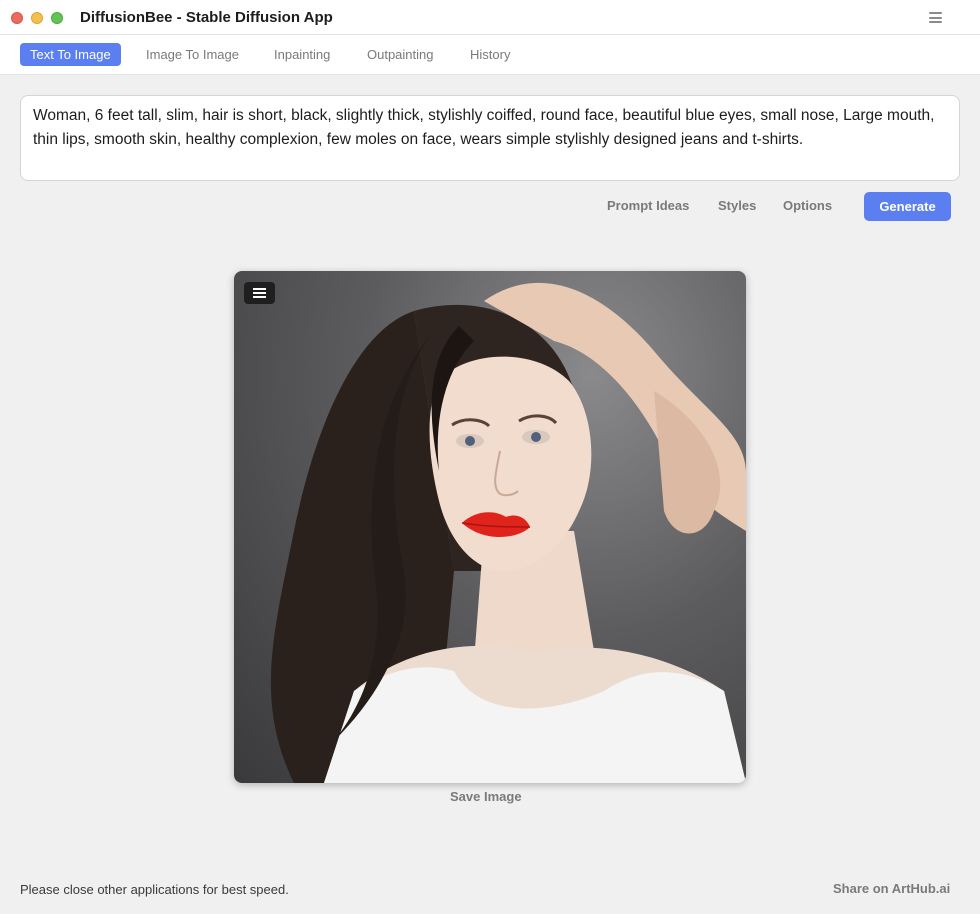  Describe the element at coordinates (935, 17) in the screenshot. I see `hamburger-icon` at that location.